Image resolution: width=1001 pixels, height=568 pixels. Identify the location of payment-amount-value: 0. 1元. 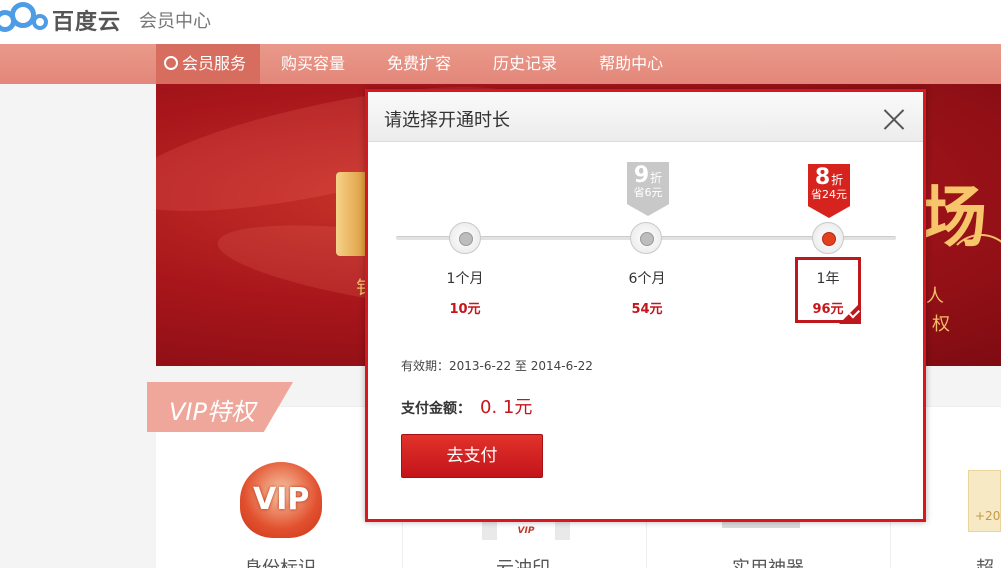
(506, 407).